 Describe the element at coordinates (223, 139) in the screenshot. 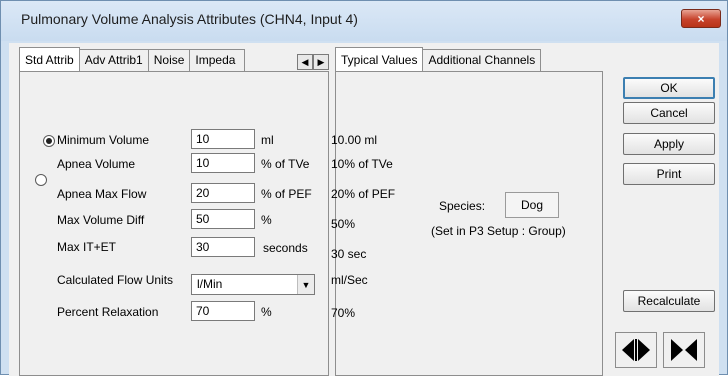

I see `minimum-volume-input: 10` at that location.